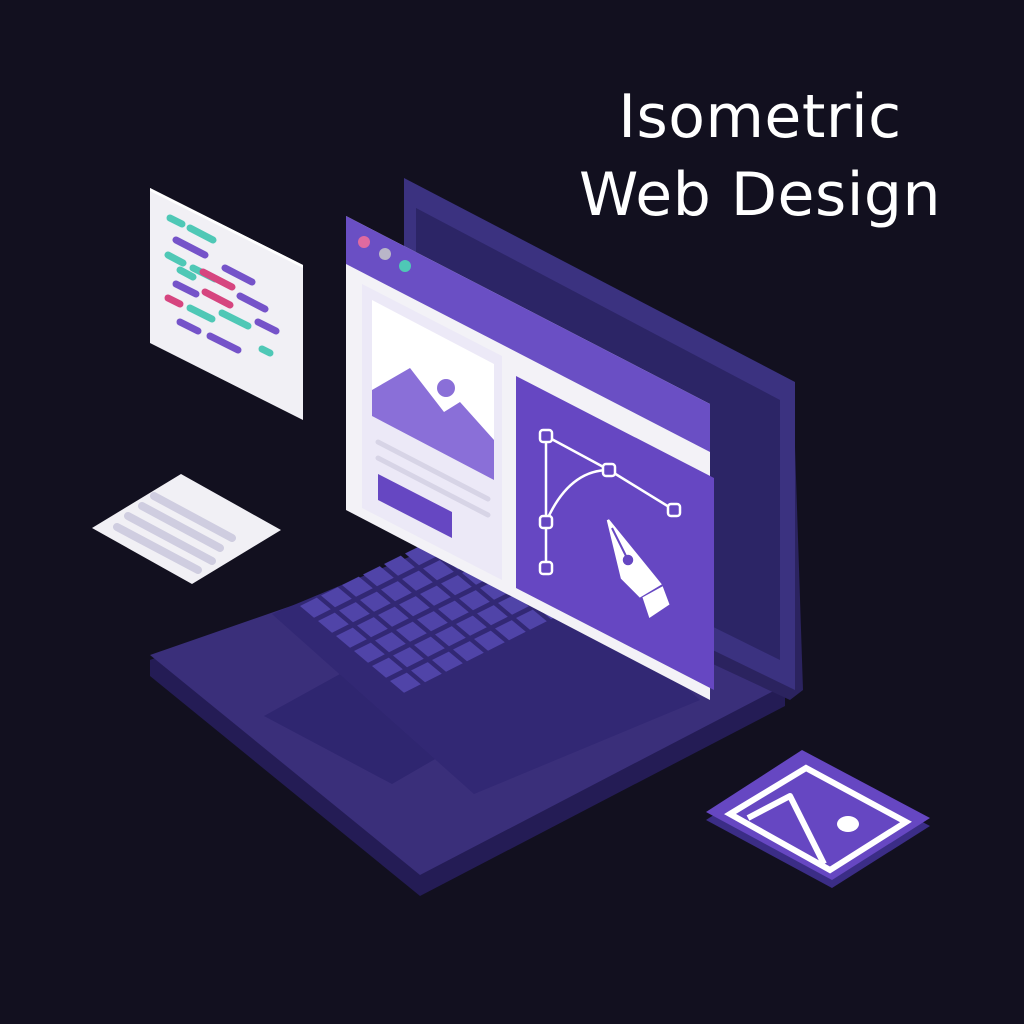 The width and height of the screenshot is (1024, 1024). I want to click on text-document-card, so click(186, 529).